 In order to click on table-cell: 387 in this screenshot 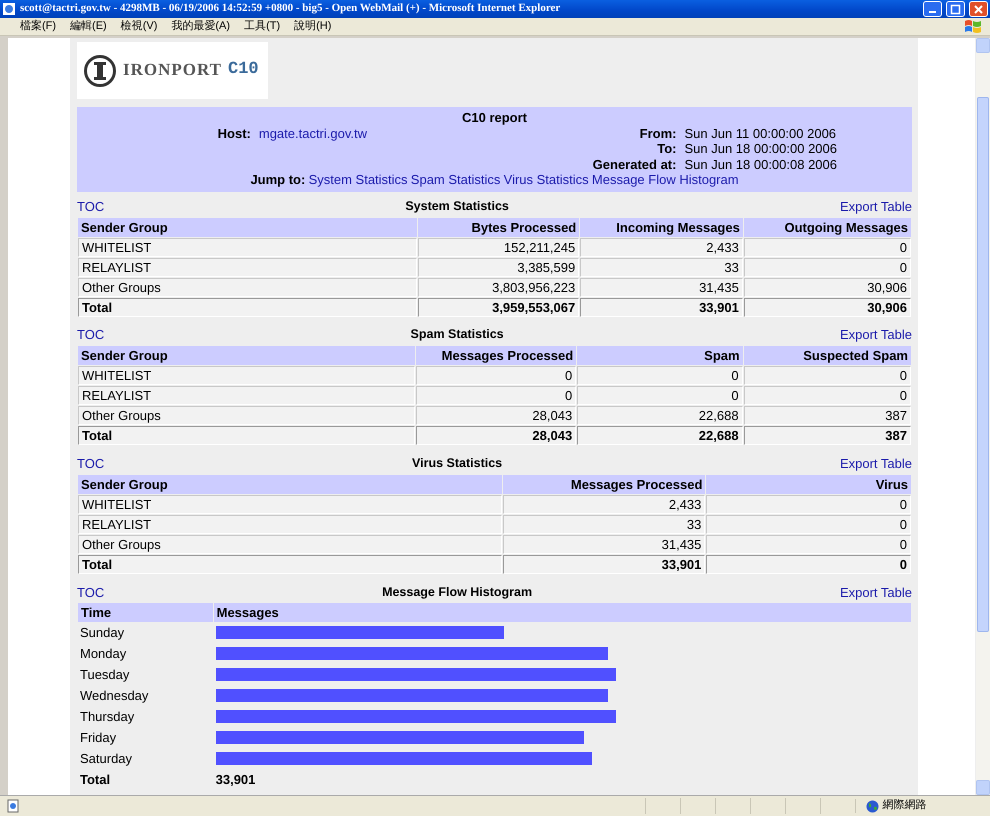, I will do `click(827, 415)`.